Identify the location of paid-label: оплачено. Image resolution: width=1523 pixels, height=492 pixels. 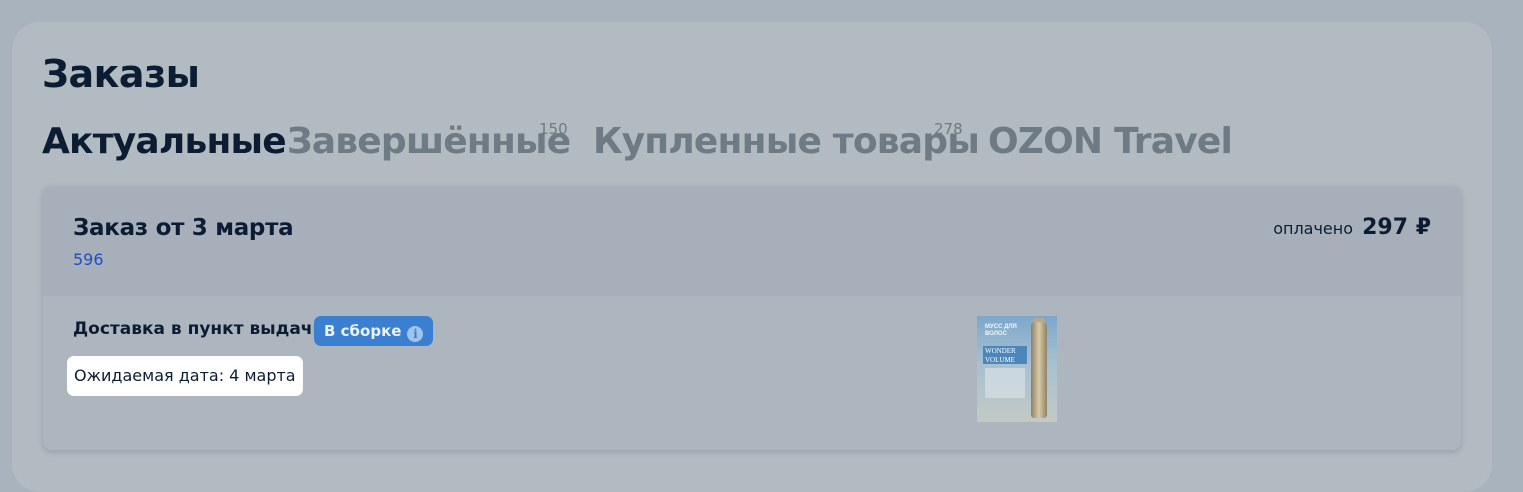
(1313, 228).